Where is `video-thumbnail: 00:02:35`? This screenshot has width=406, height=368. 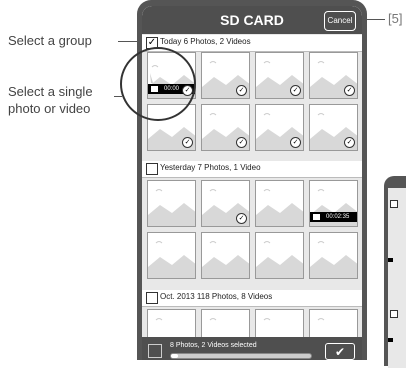
video-thumbnail: 00:02:35 is located at coordinates (333, 203).